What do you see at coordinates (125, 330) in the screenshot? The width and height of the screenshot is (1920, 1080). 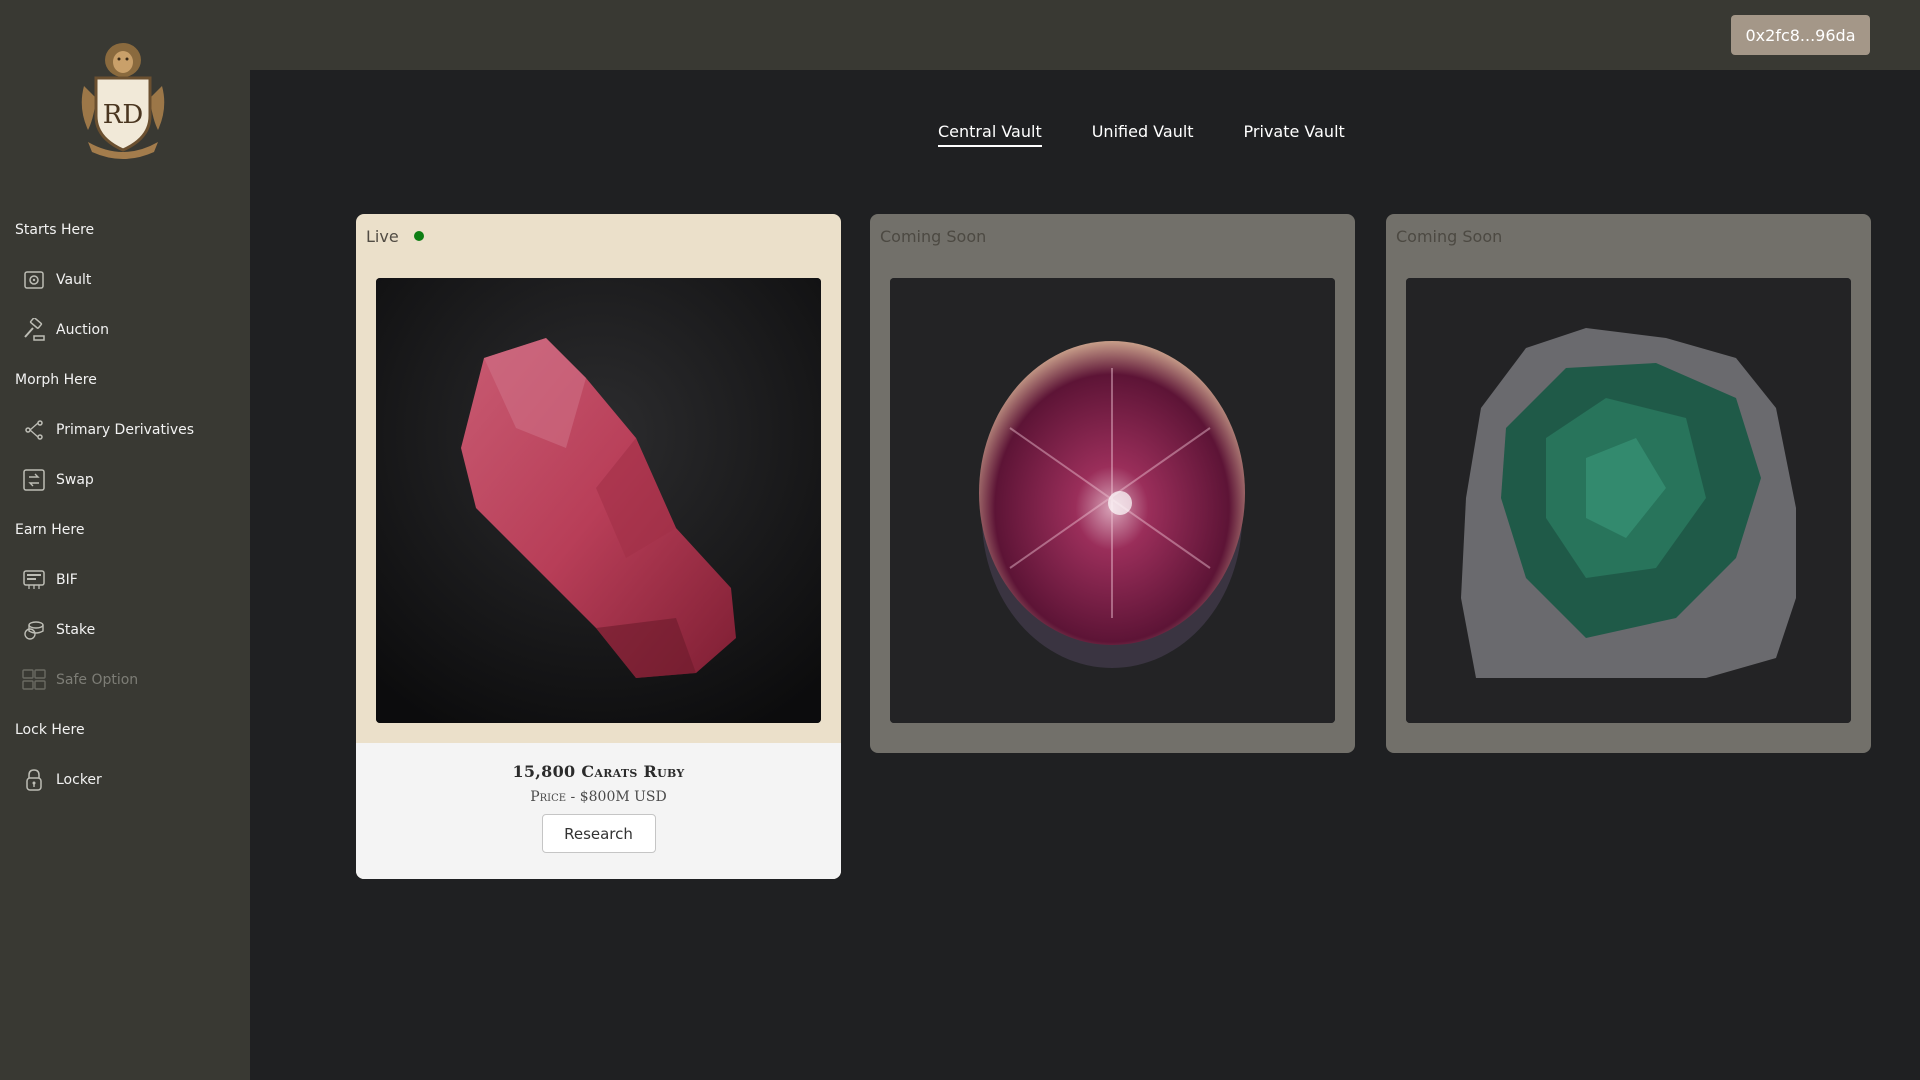 I see `sidebar-item-auction: Auction` at bounding box center [125, 330].